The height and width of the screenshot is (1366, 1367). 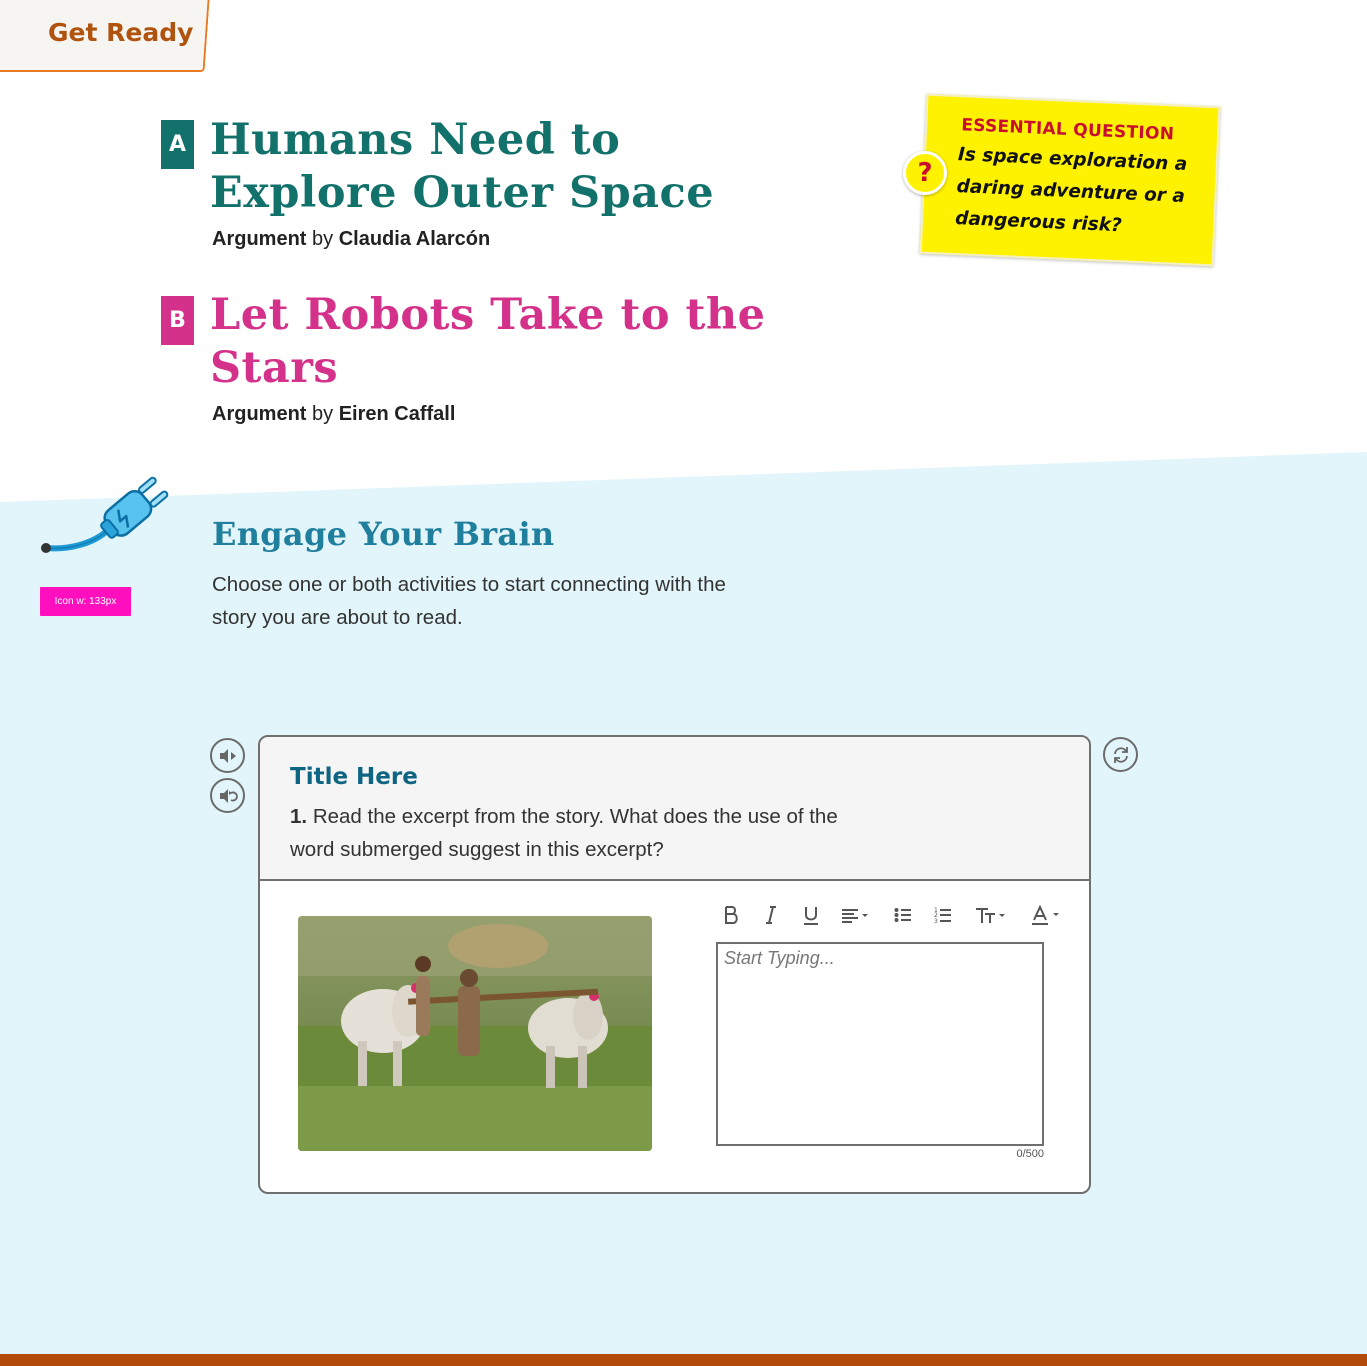 What do you see at coordinates (462, 166) in the screenshot?
I see `selection-a-title: Humans Need to Explore Outer Space` at bounding box center [462, 166].